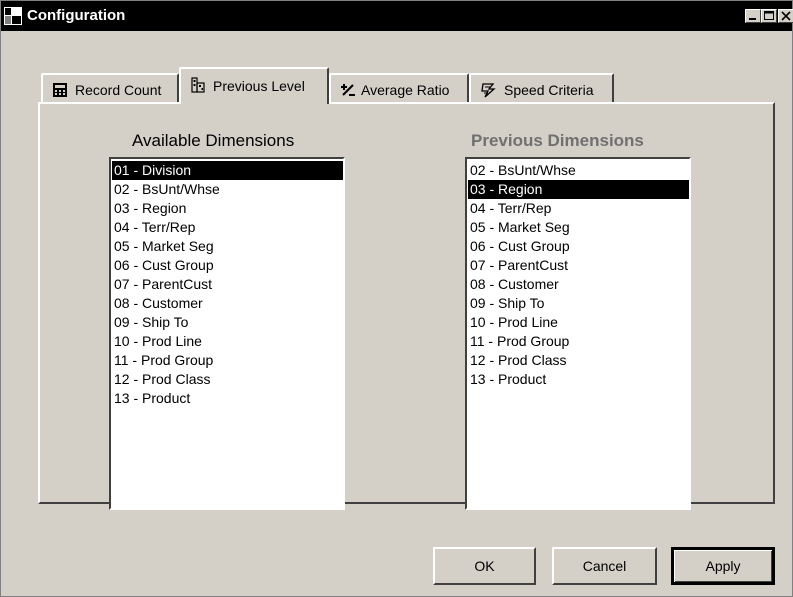  What do you see at coordinates (76, 15) in the screenshot?
I see `window-title: Configuration` at bounding box center [76, 15].